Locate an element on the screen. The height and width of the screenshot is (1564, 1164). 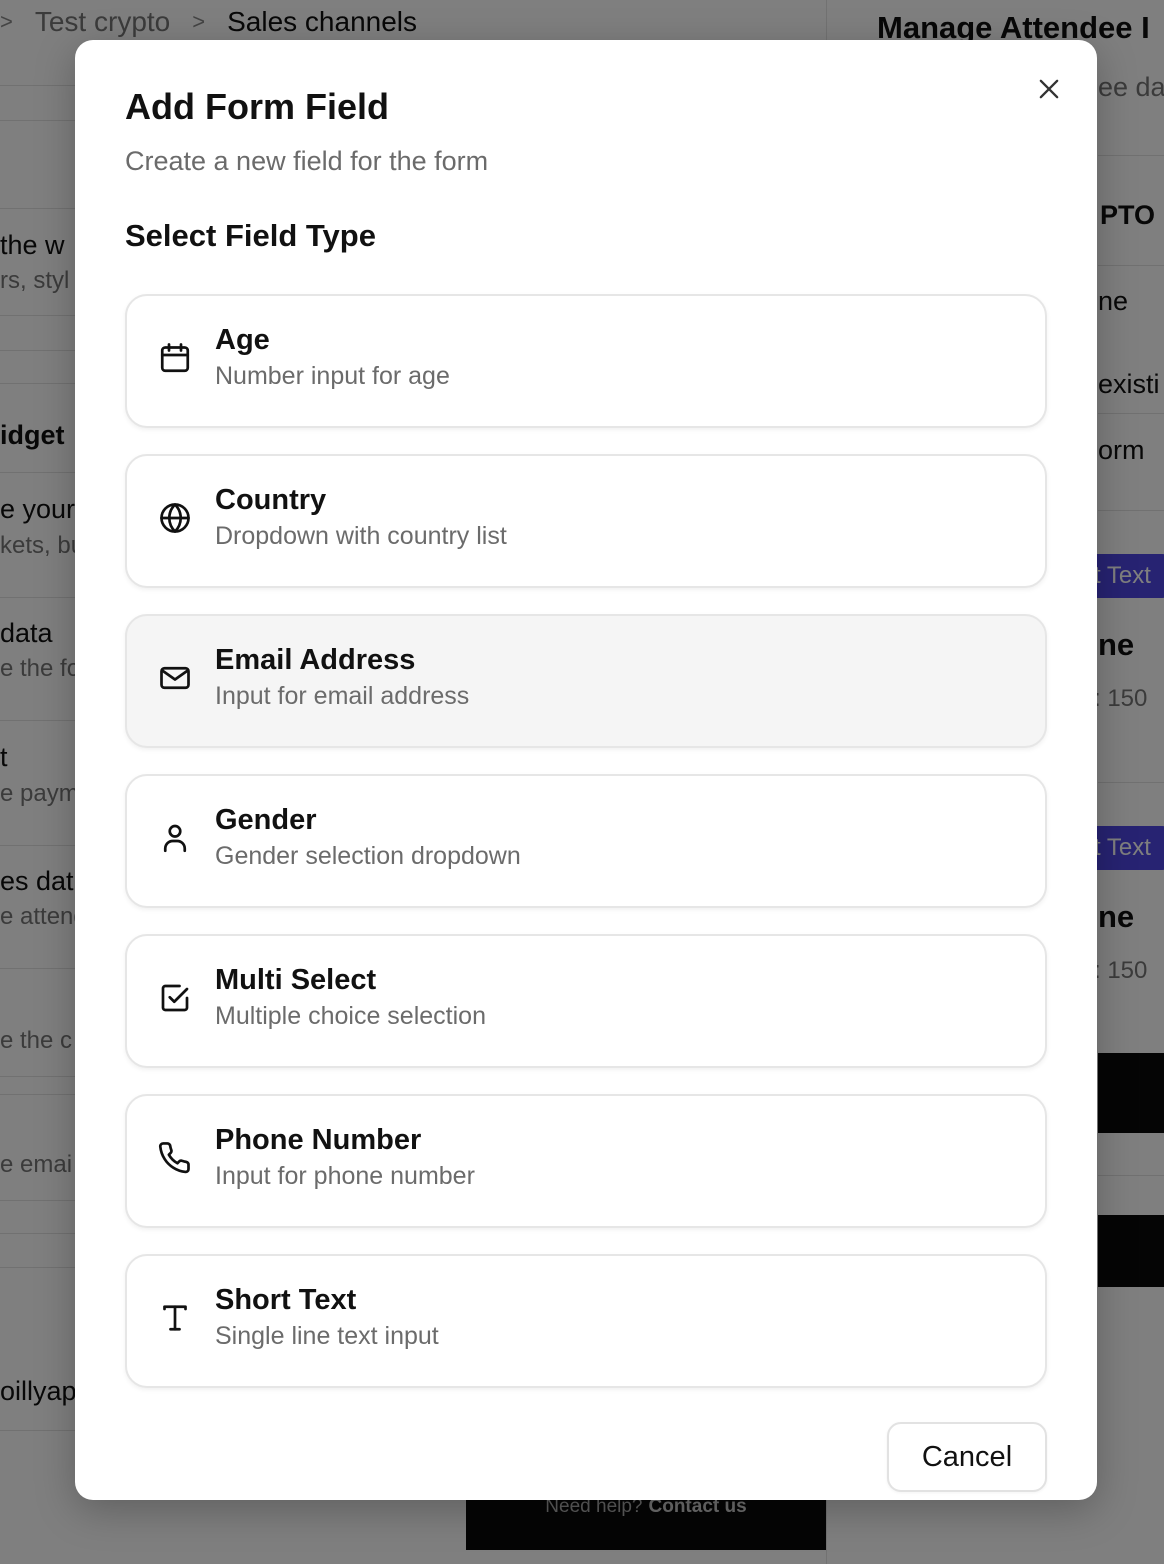
field-type-option-age: Age Number input for age is located at coordinates (586, 361).